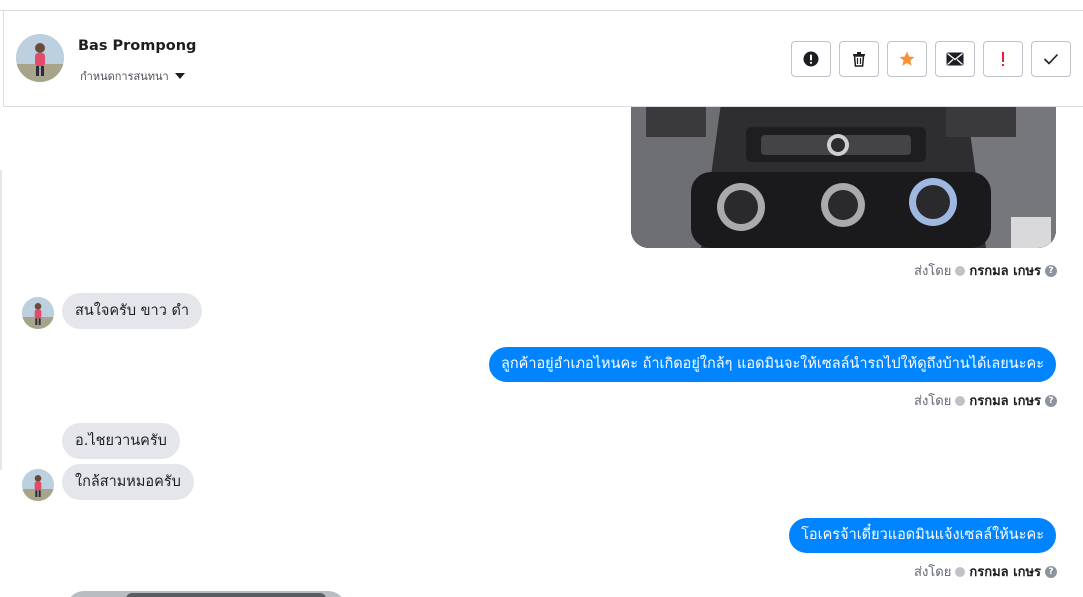 Image resolution: width=1083 pixels, height=597 pixels. I want to click on incoming-message: สนใจครับ ขาว ดำ, so click(132, 311).